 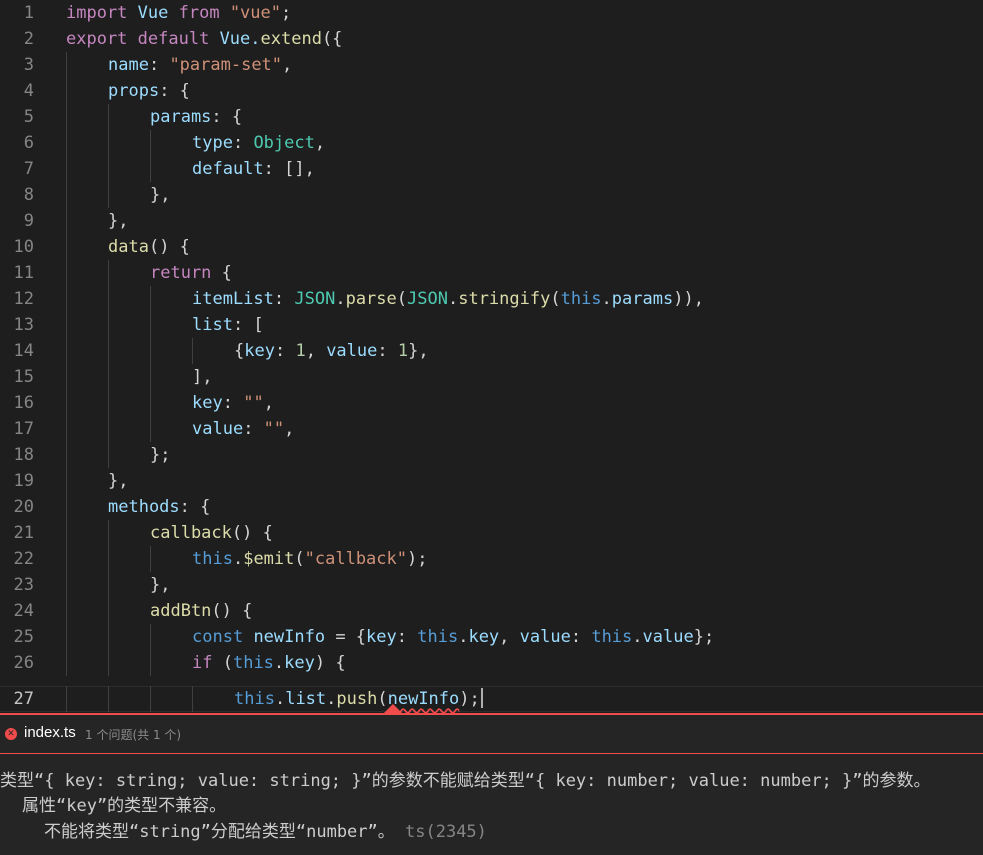 I want to click on code-token: params, so click(x=642, y=299).